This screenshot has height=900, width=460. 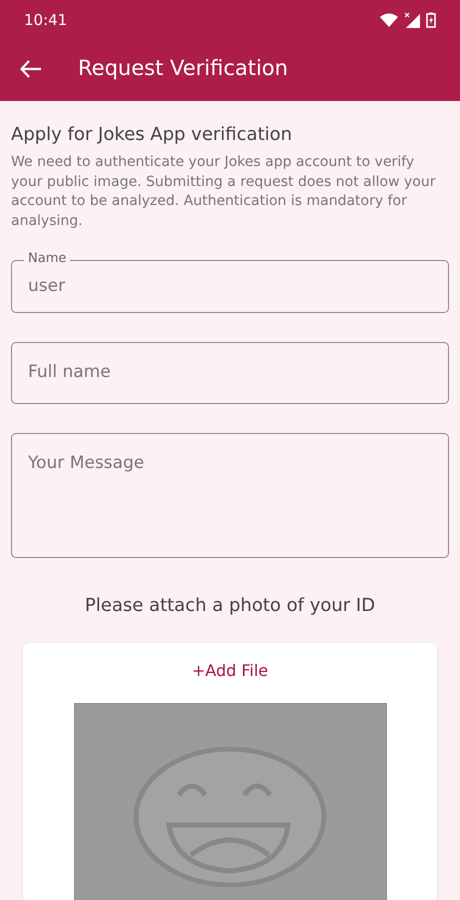 What do you see at coordinates (230, 606) in the screenshot?
I see `attach-prompt: Please attach a photo of your ID` at bounding box center [230, 606].